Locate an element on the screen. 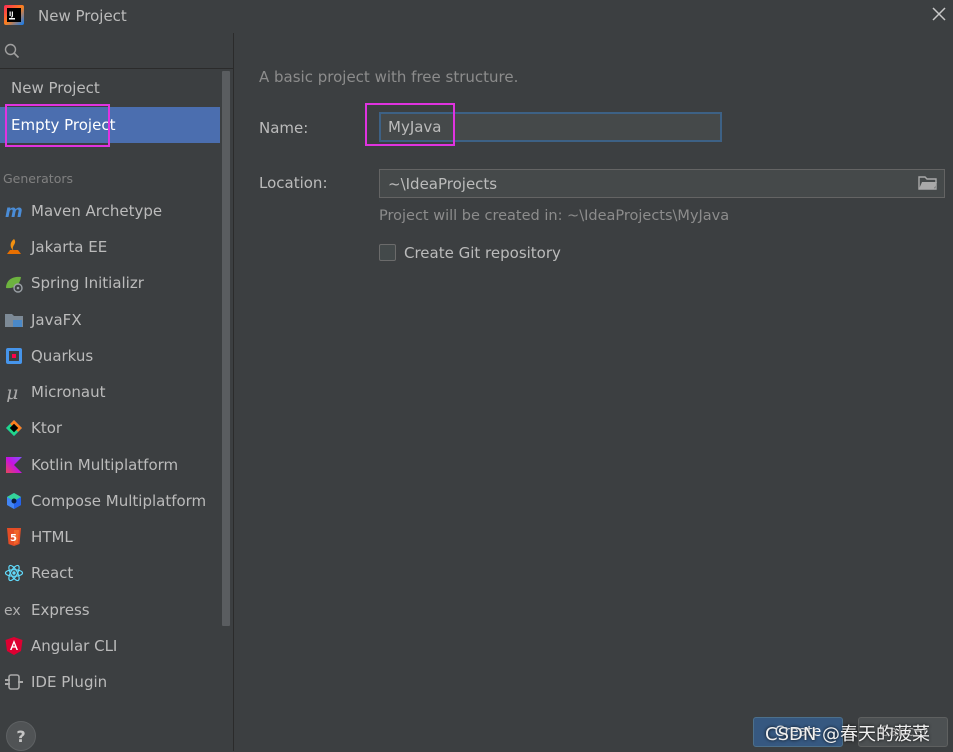 The height and width of the screenshot is (752, 953). generator-react: React is located at coordinates (110, 573).